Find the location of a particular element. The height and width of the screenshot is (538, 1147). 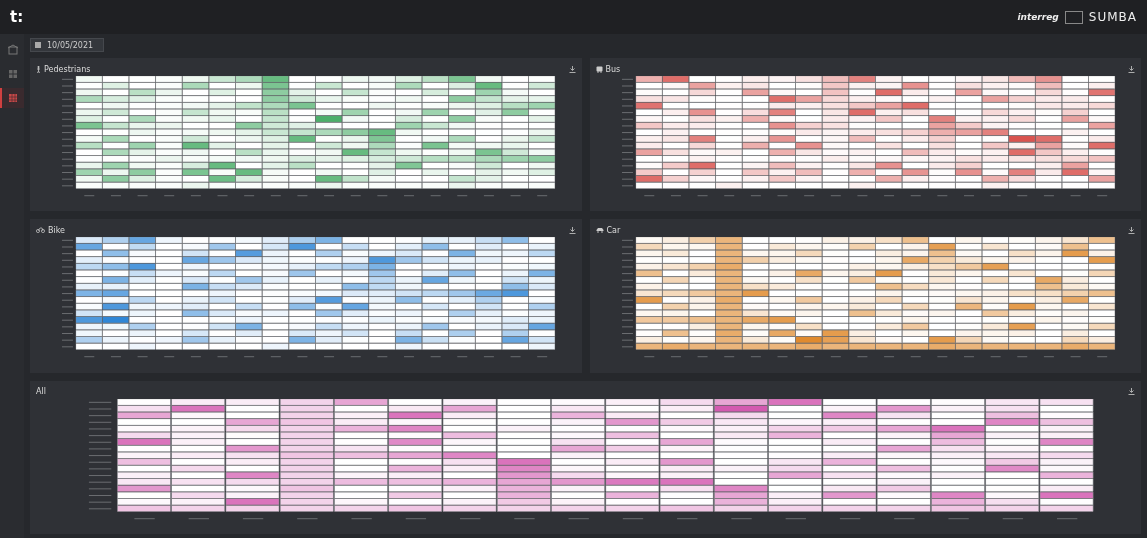

home-icon is located at coordinates (13, 50).